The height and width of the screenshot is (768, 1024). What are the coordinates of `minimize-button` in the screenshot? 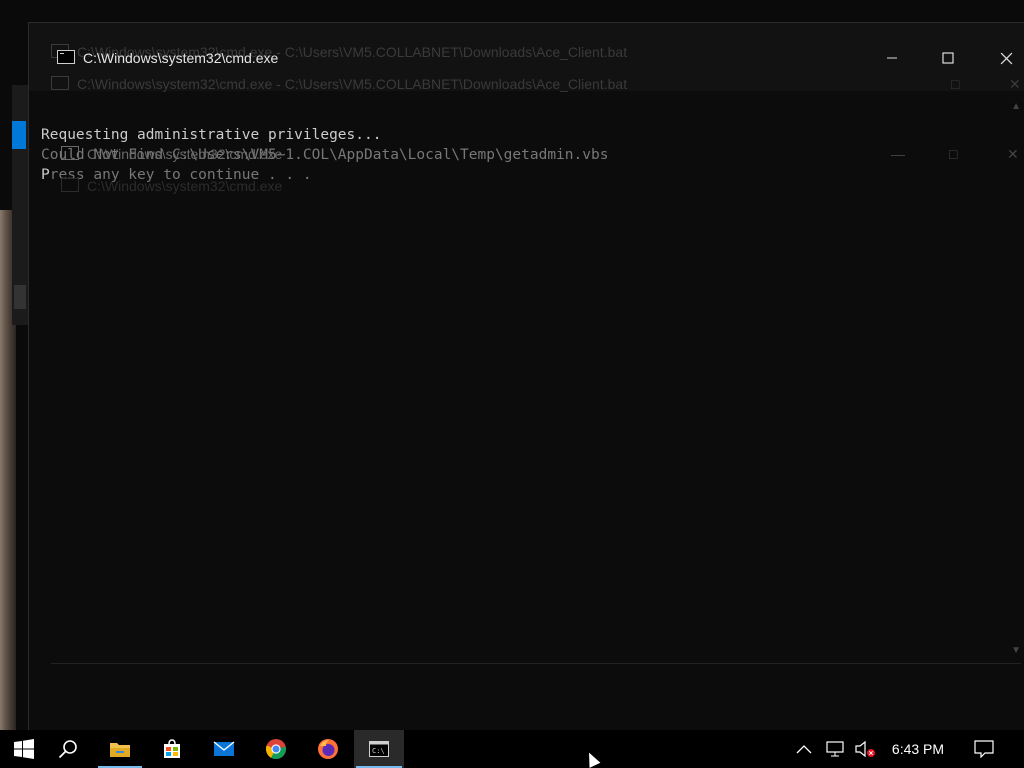 It's located at (892, 58).